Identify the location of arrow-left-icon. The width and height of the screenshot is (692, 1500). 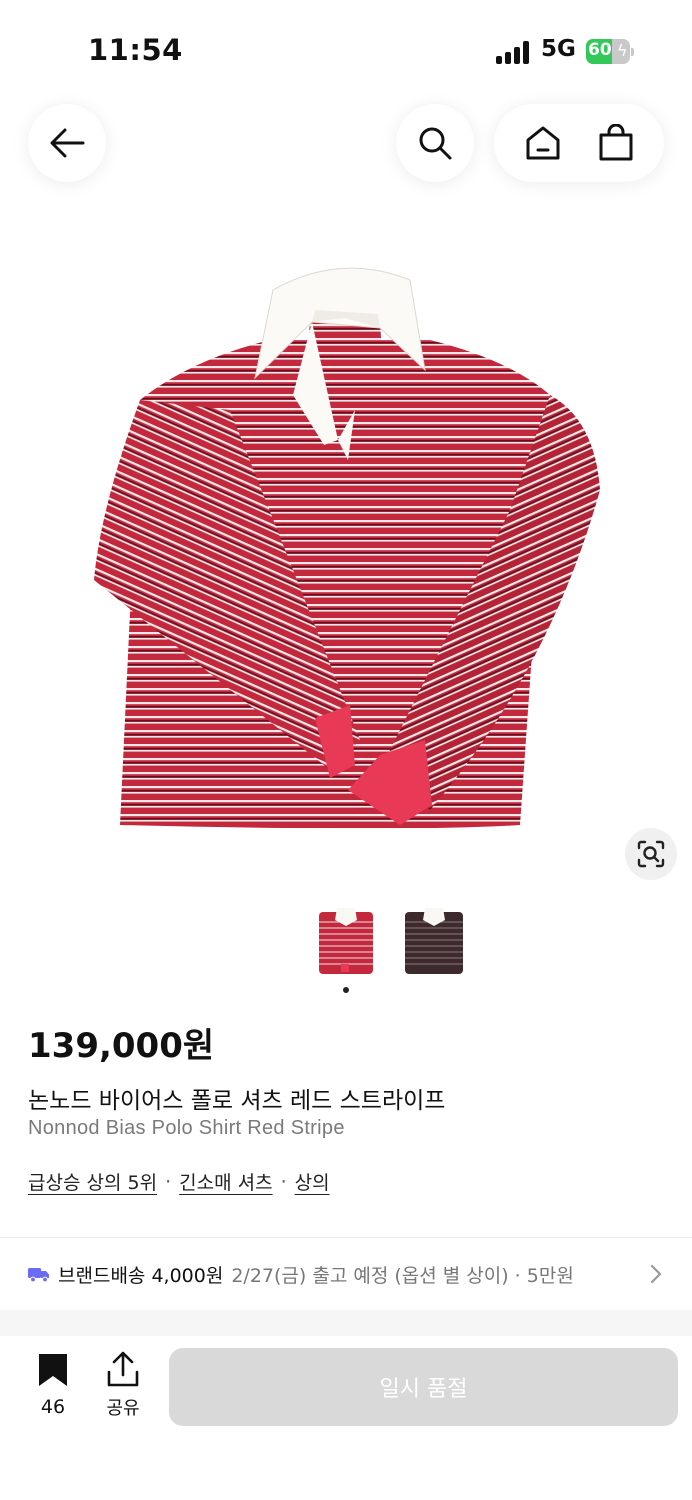
(67, 143).